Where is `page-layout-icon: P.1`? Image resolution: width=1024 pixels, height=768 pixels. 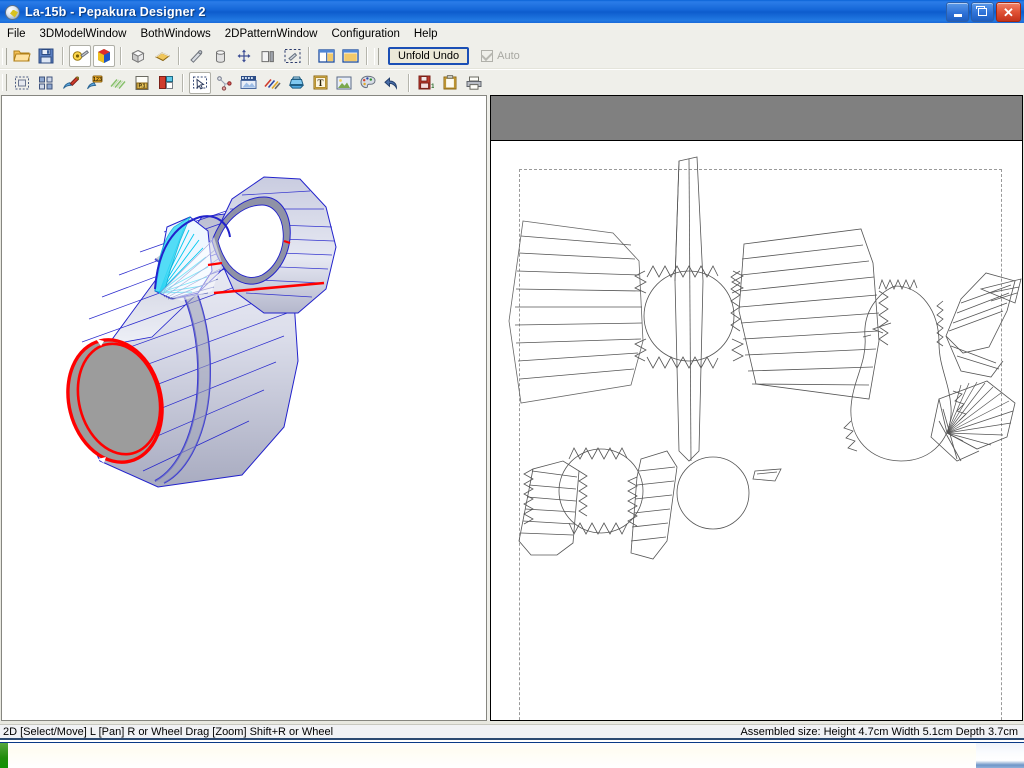
page-layout-icon: P.1 is located at coordinates (142, 83).